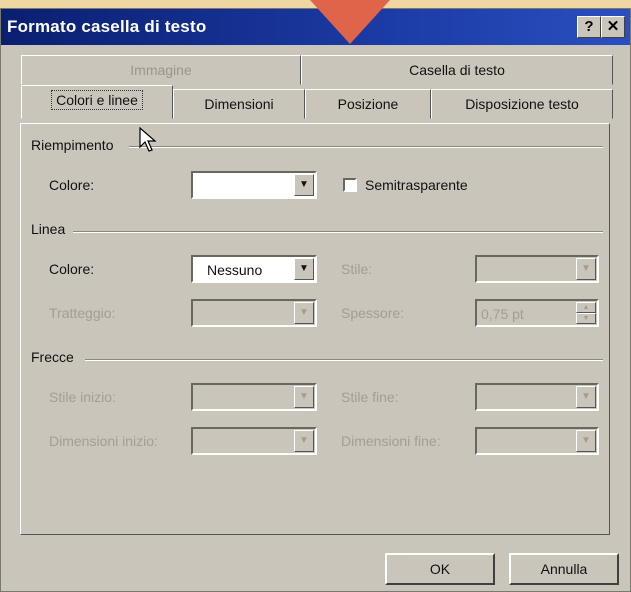 The image size is (631, 592). What do you see at coordinates (72, 269) in the screenshot?
I see `line-color-label: Colore:` at bounding box center [72, 269].